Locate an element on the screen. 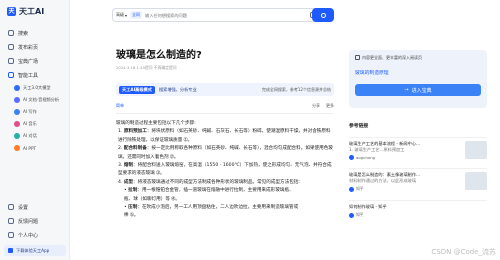 Image resolution: width=500 pixels, height=260 pixels. sidebar-item-label: 反馈问题 is located at coordinates (28, 221).